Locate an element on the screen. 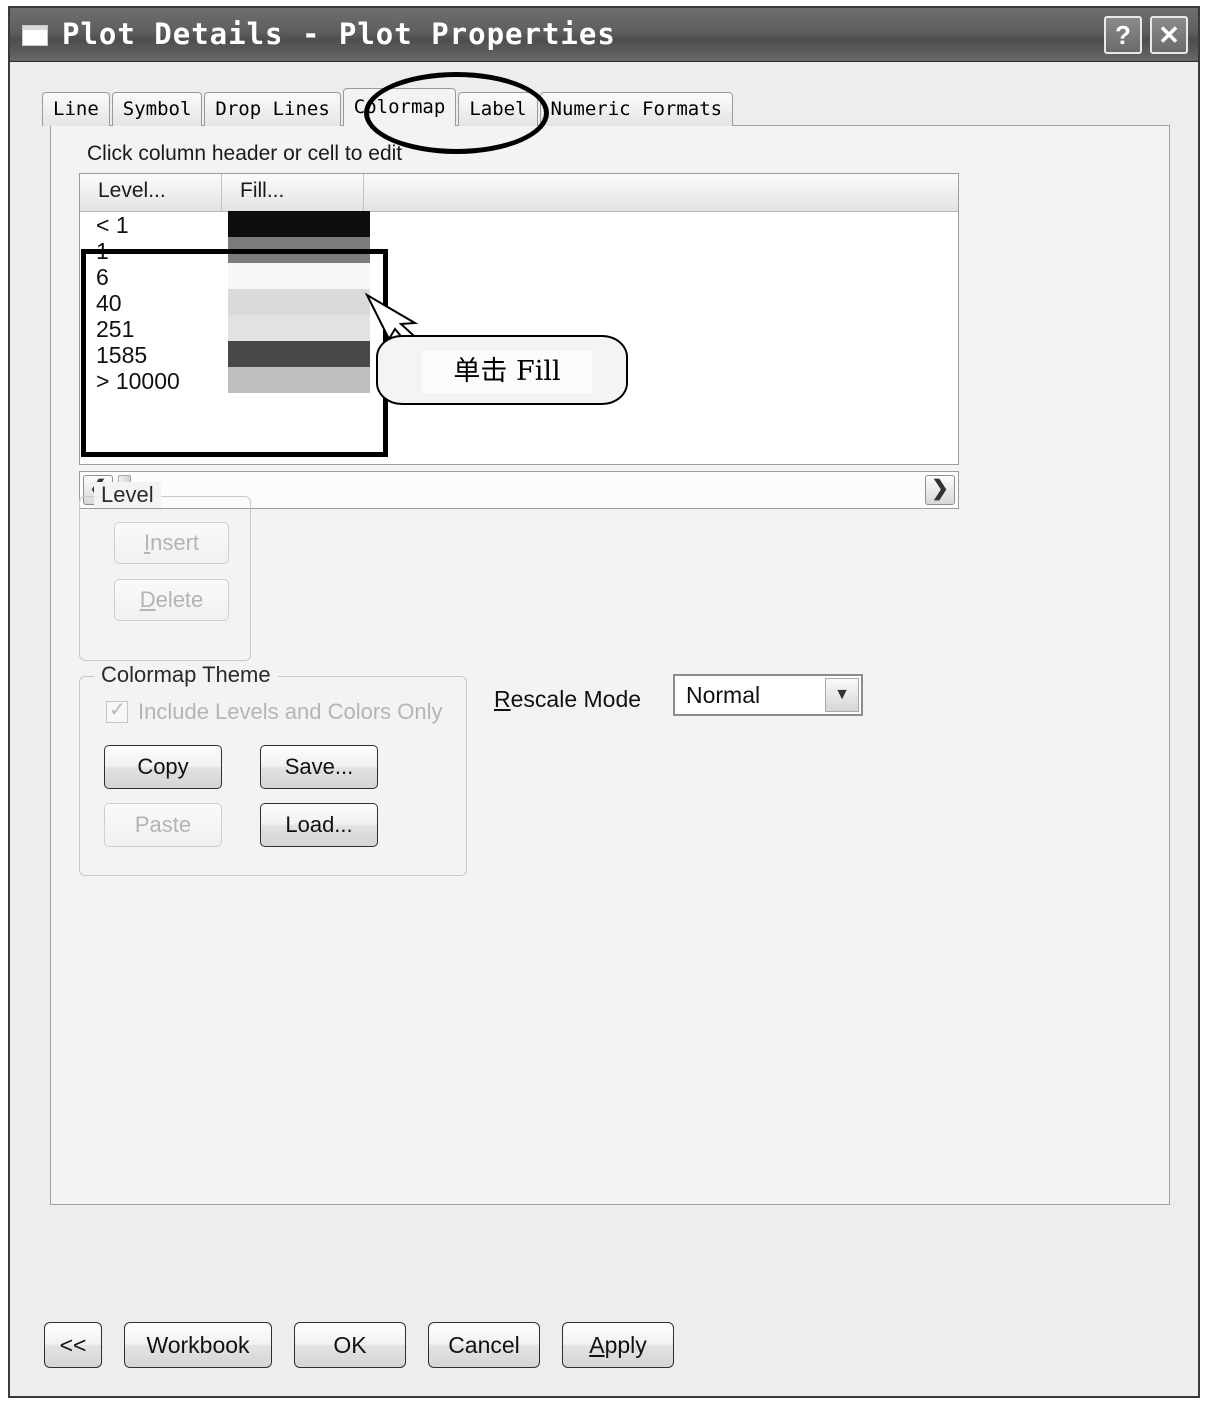  insert-label-rest: nsert is located at coordinates (175, 542).